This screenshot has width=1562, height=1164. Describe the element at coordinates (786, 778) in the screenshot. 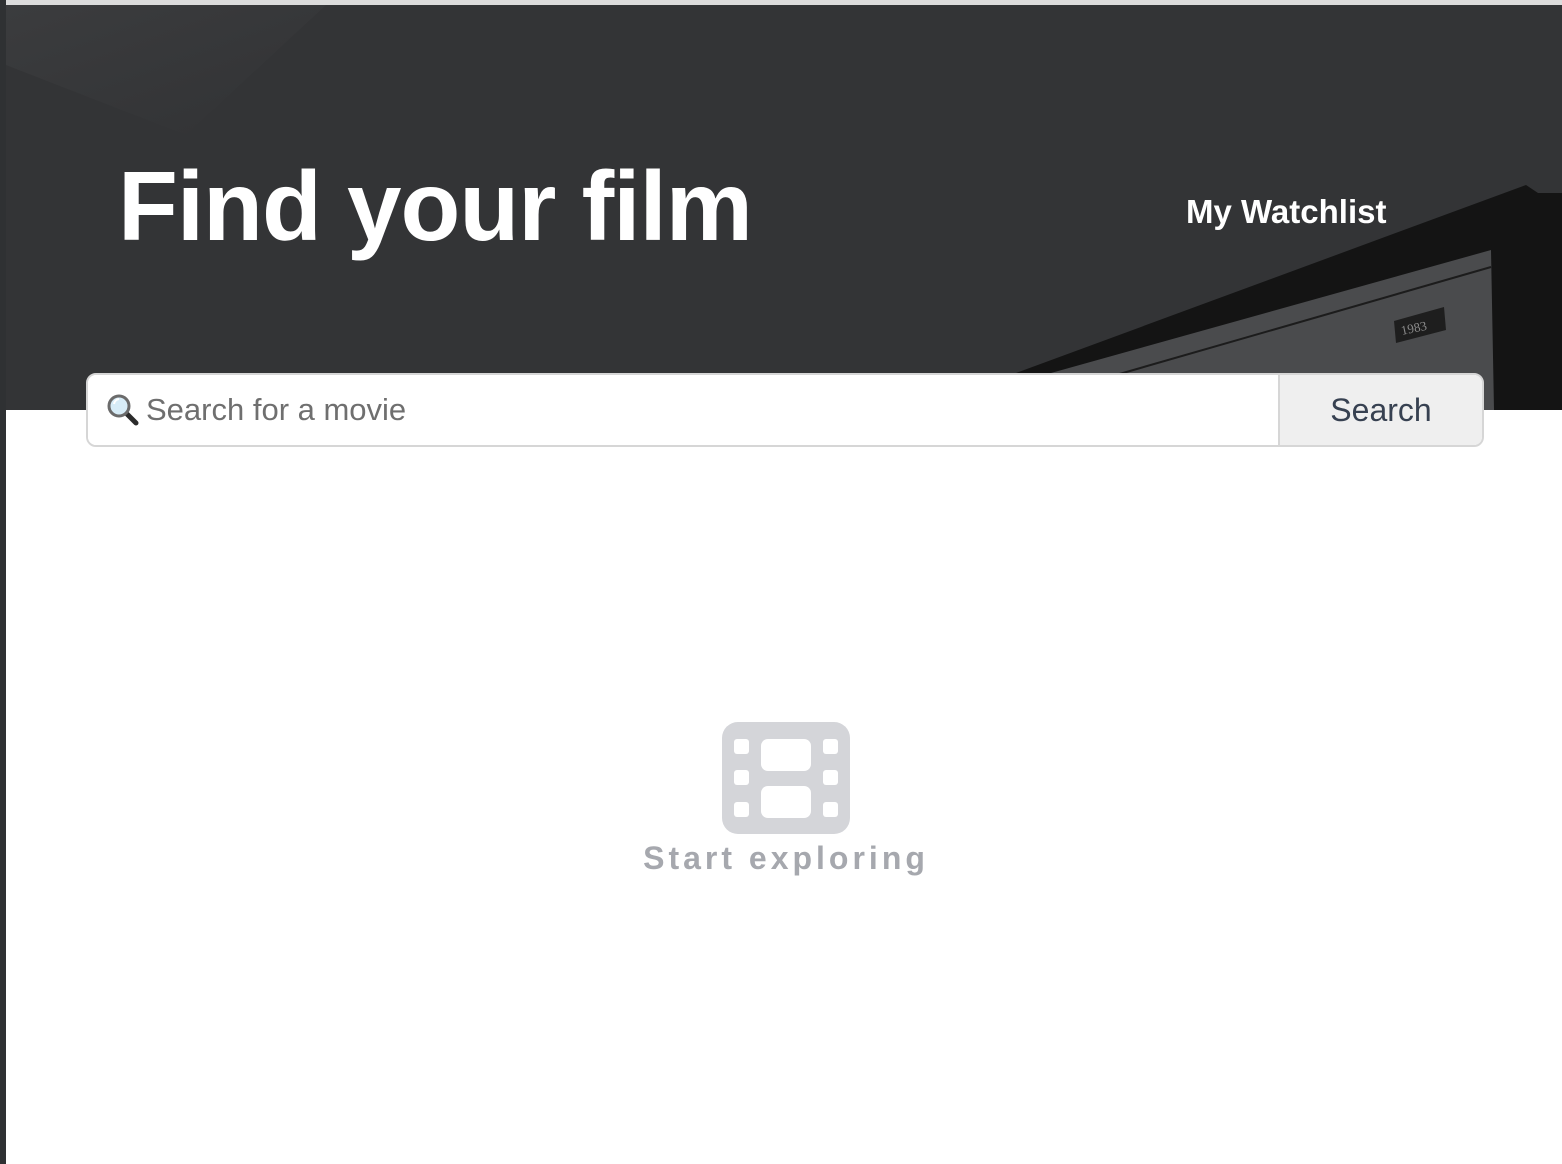

I see `film-icon` at that location.